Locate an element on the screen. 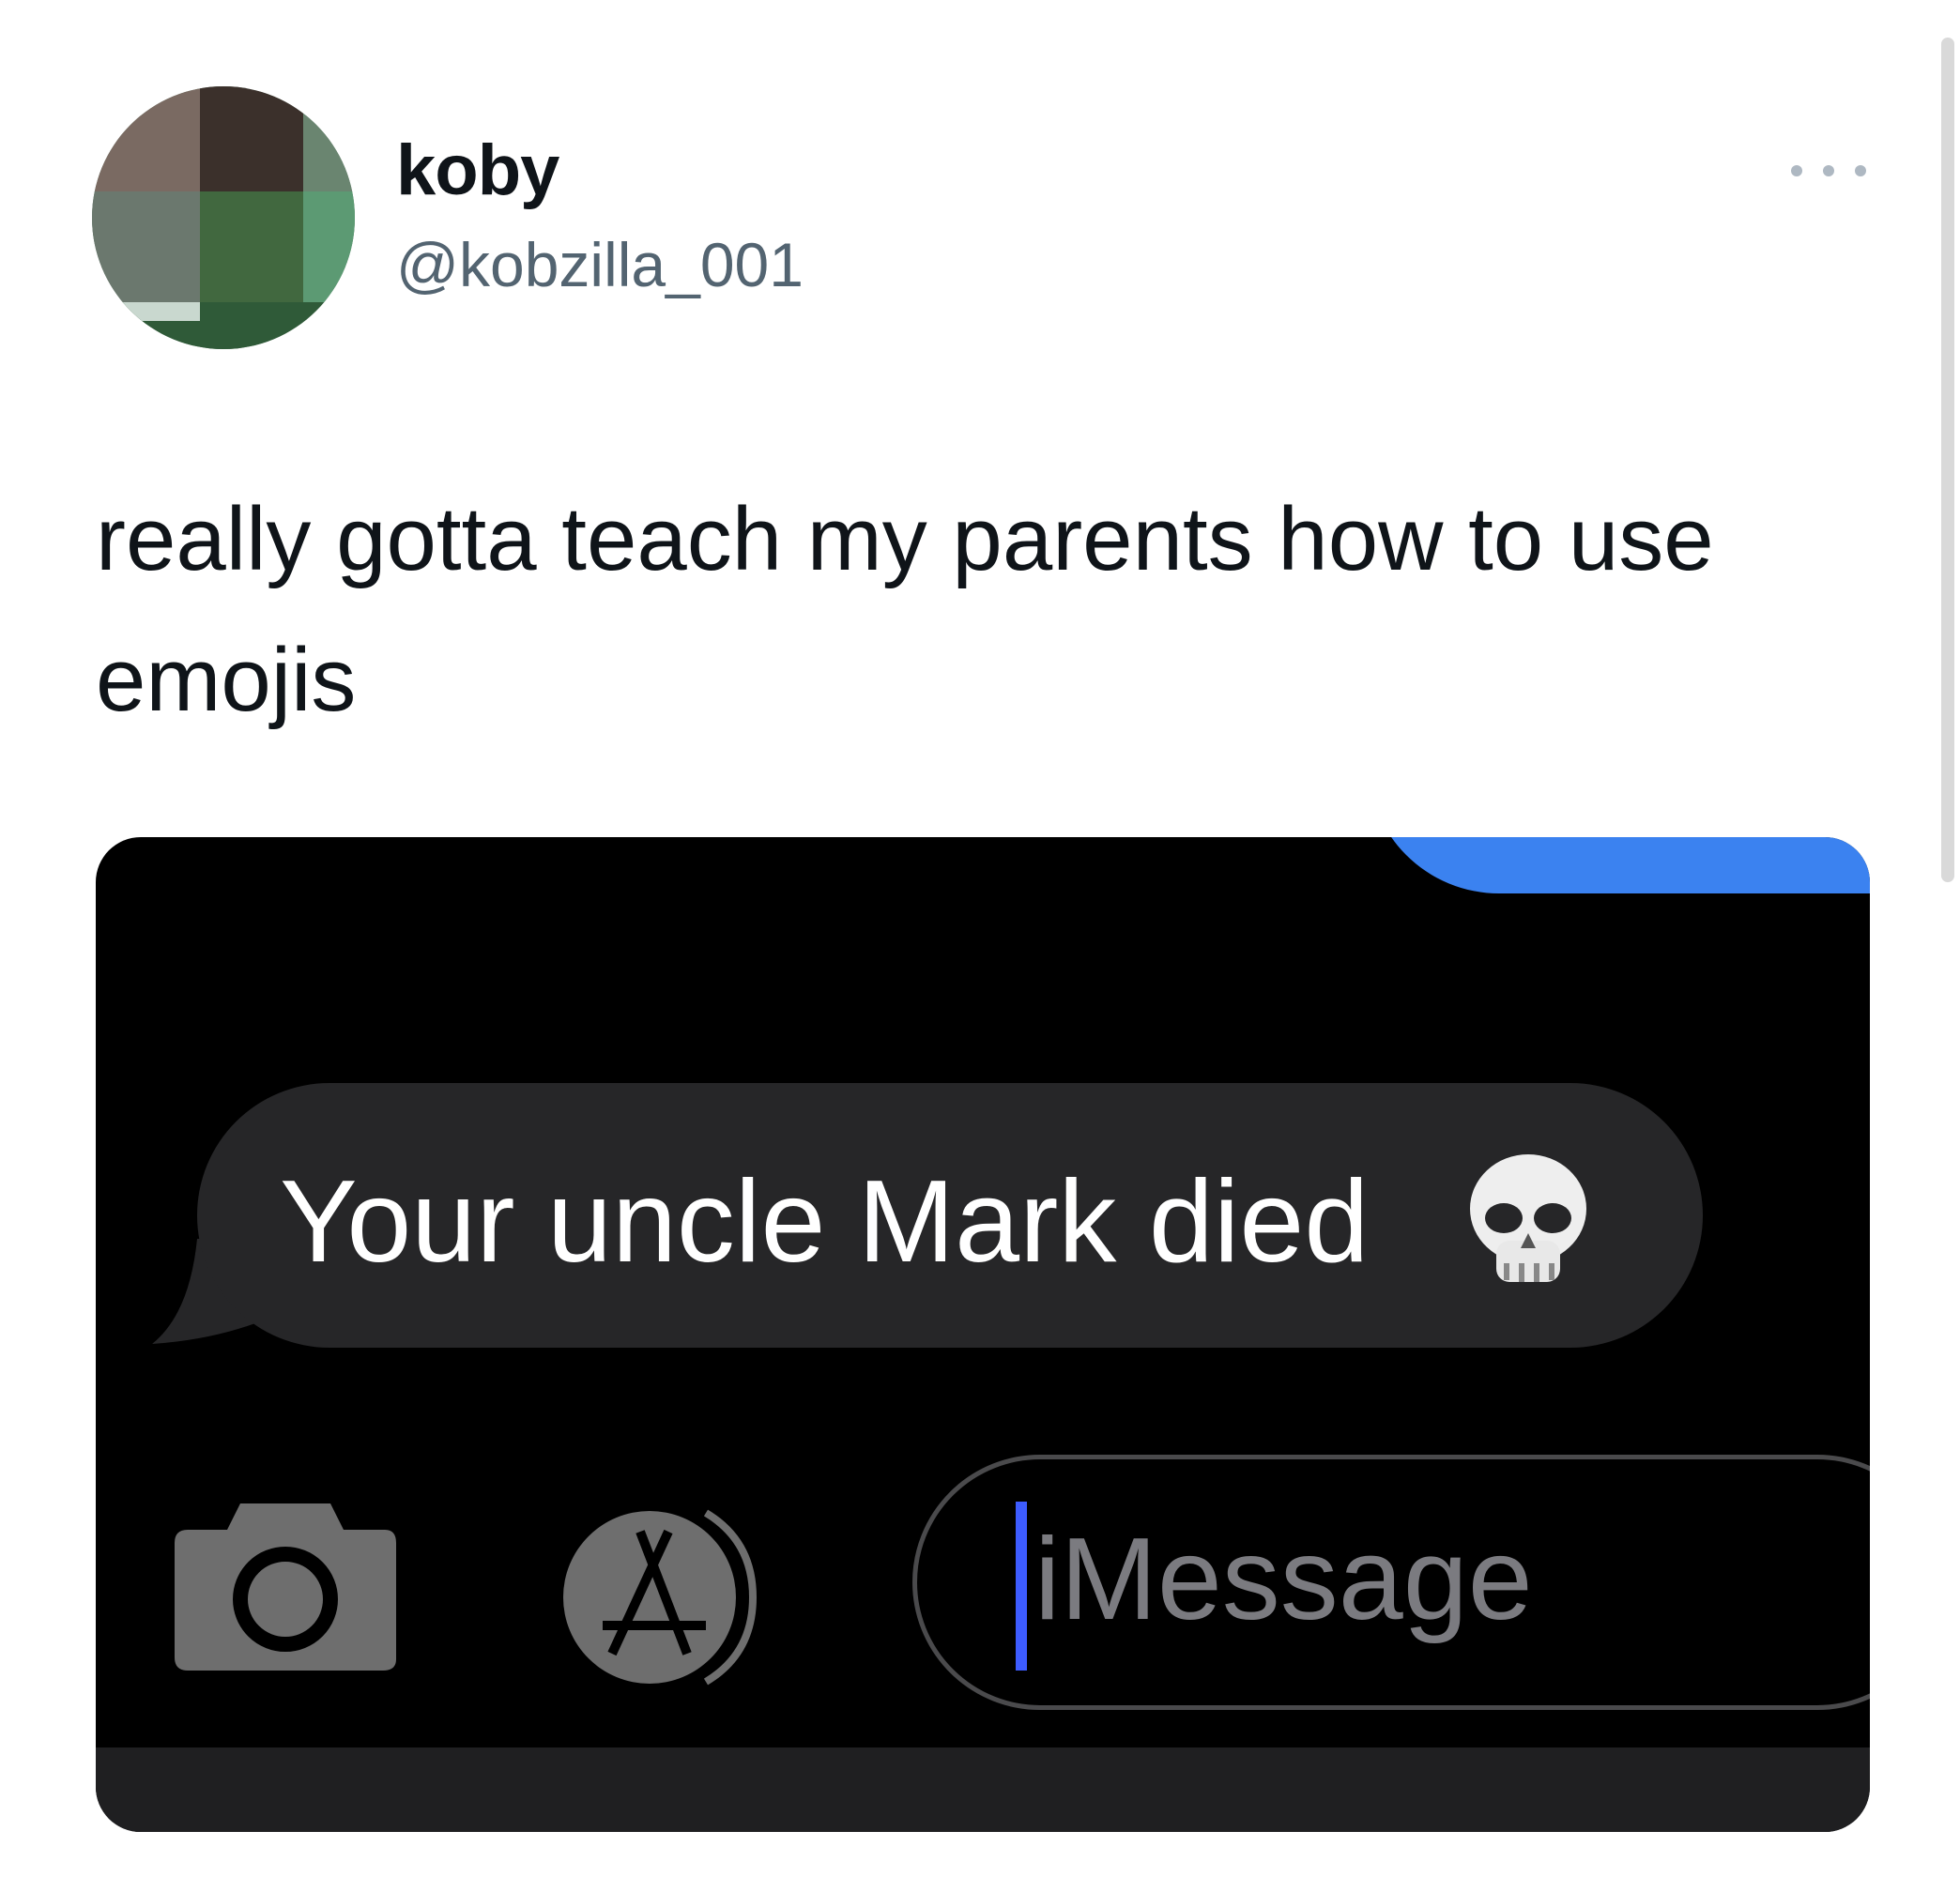 The height and width of the screenshot is (1877, 1960). app-store-glyph is located at coordinates (660, 1597).